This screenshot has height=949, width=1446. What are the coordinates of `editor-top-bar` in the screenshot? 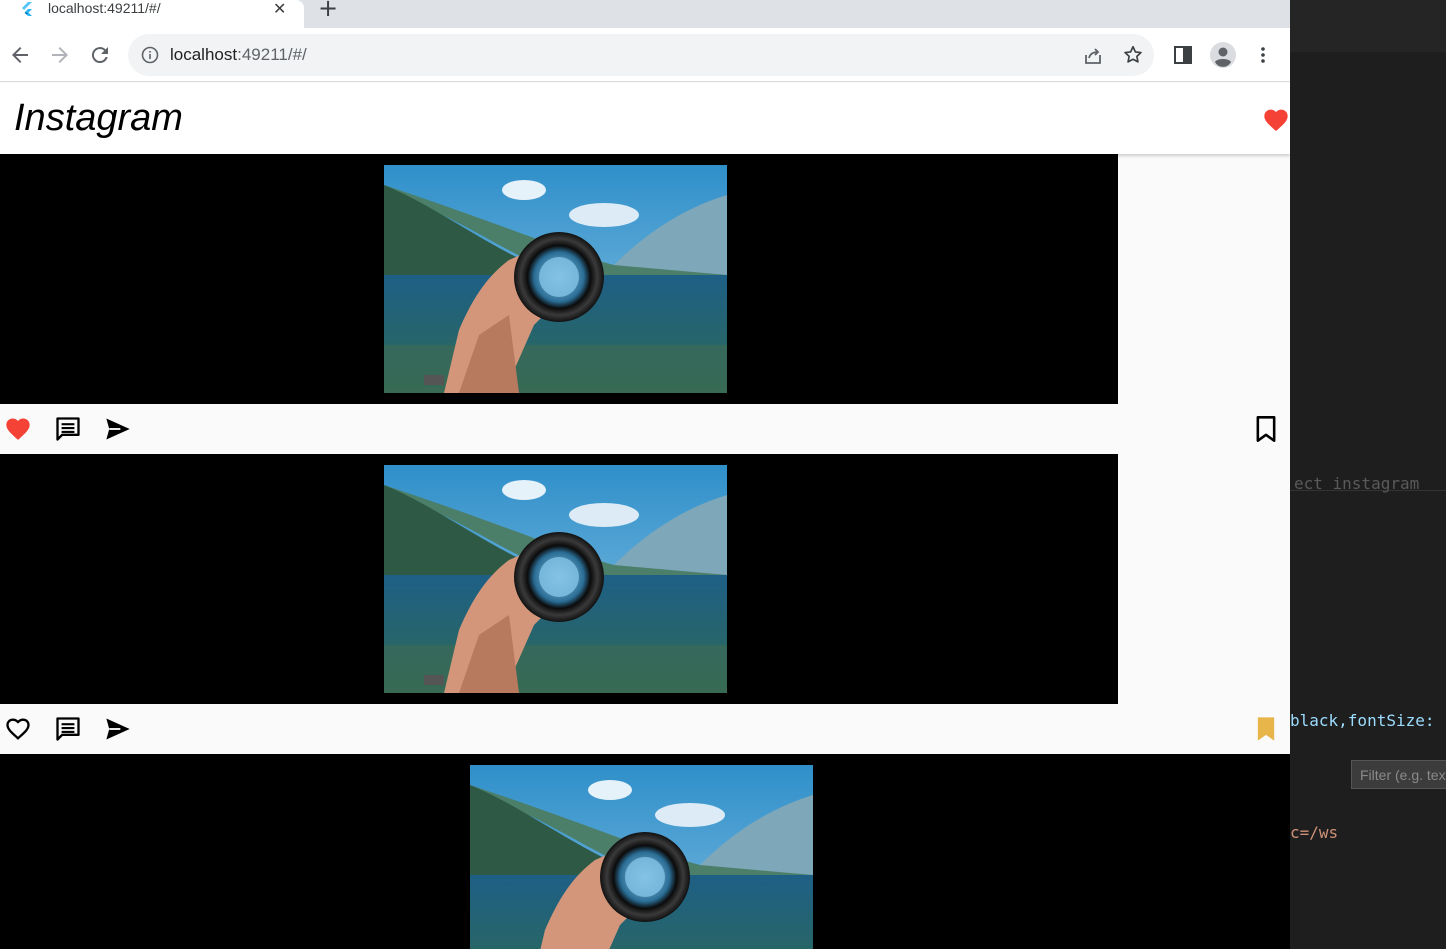 It's located at (1368, 26).